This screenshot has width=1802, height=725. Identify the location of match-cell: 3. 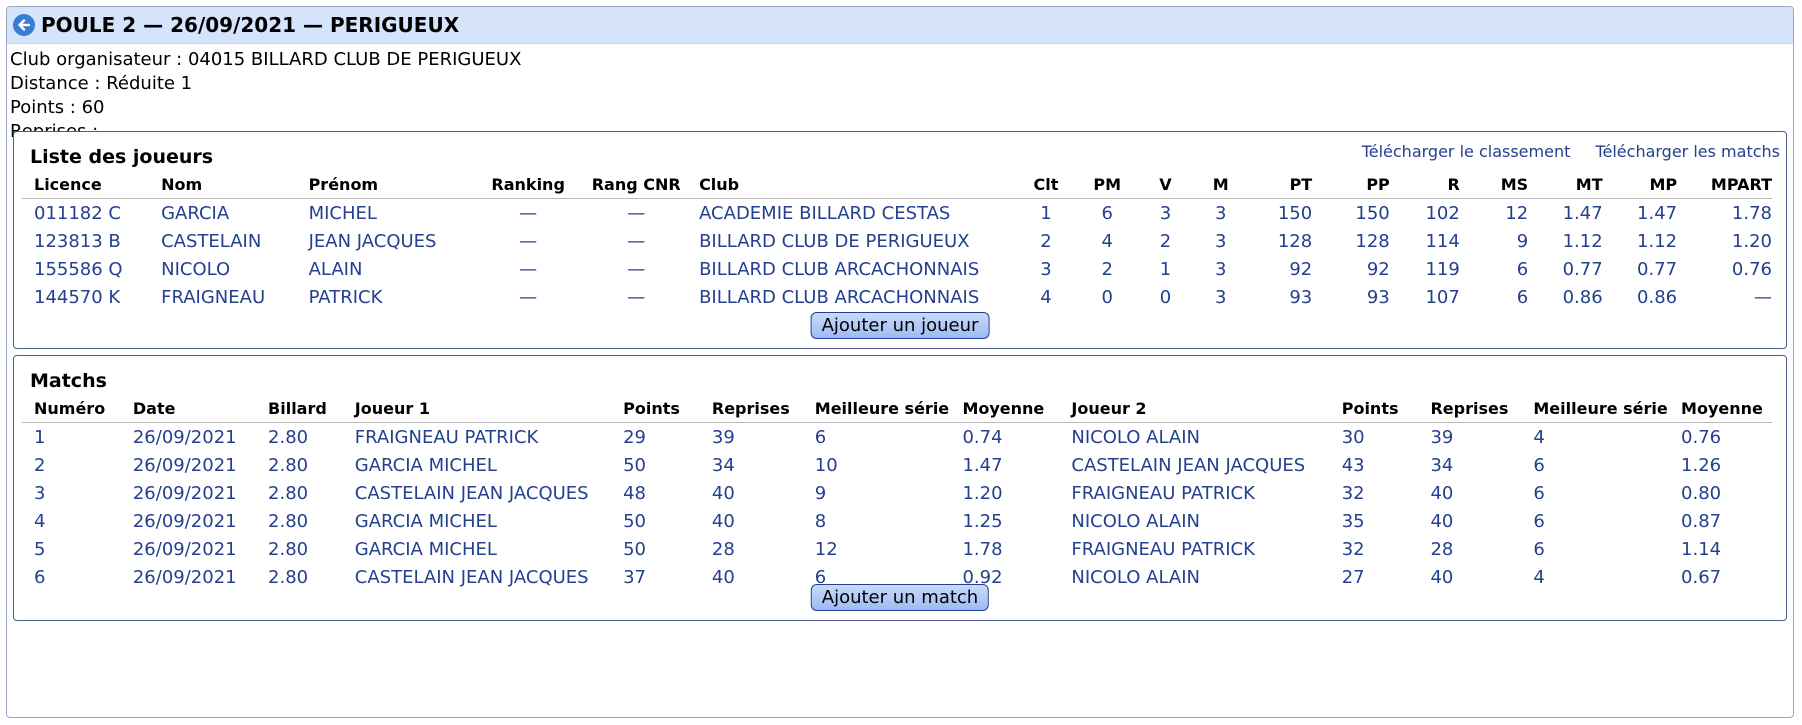
(40, 493).